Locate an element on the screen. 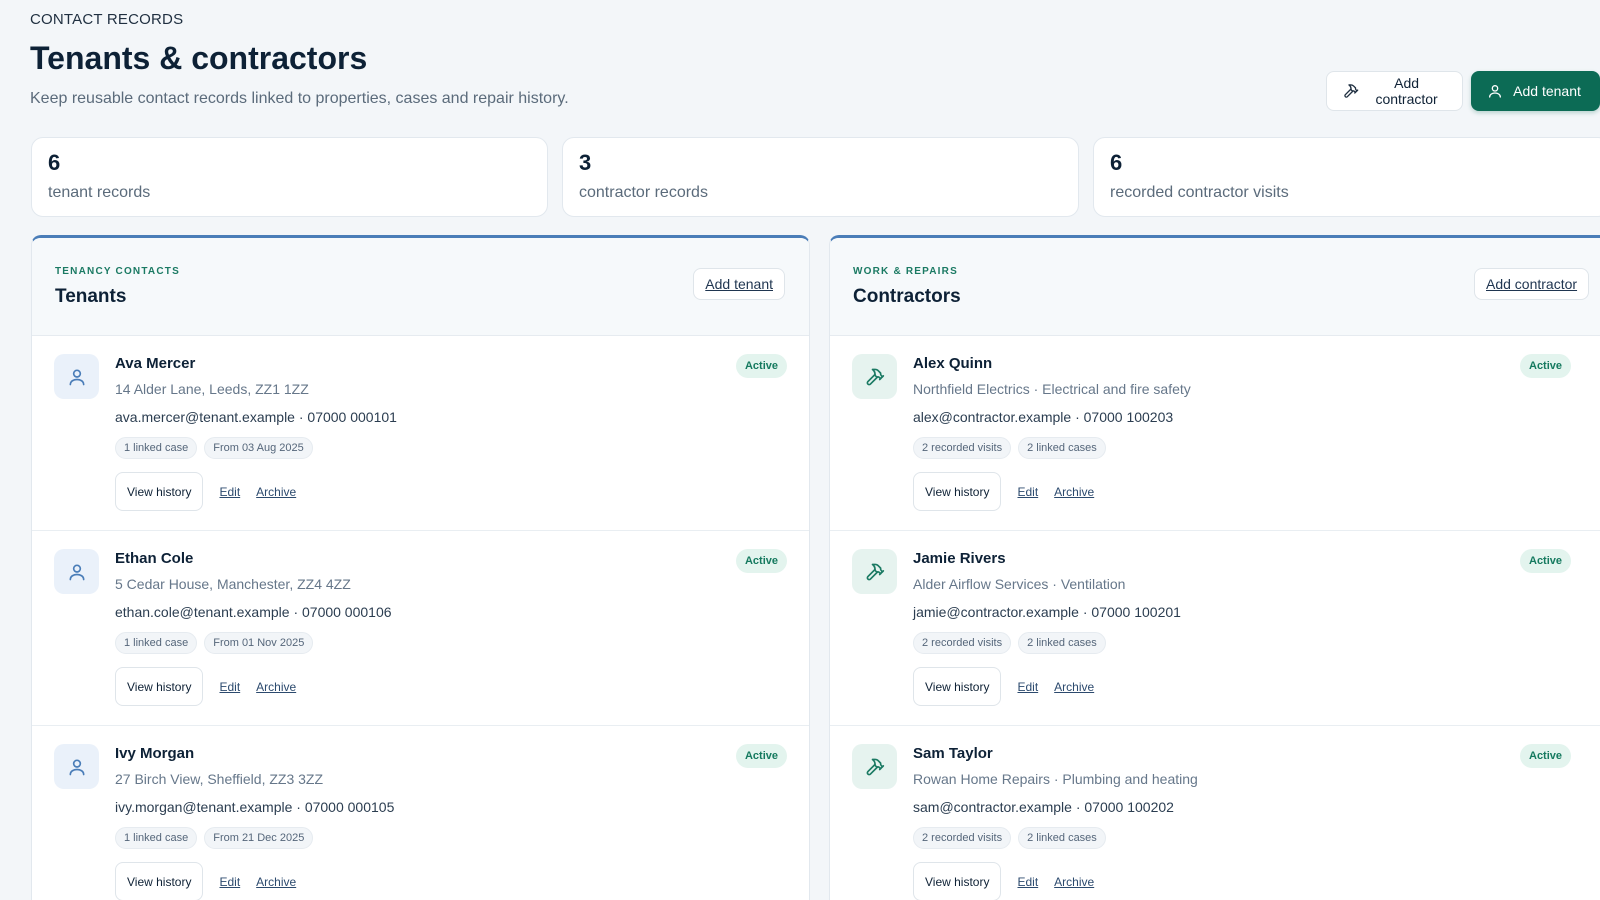  page-eyebrow: CONTACT RECORDS is located at coordinates (107, 19).